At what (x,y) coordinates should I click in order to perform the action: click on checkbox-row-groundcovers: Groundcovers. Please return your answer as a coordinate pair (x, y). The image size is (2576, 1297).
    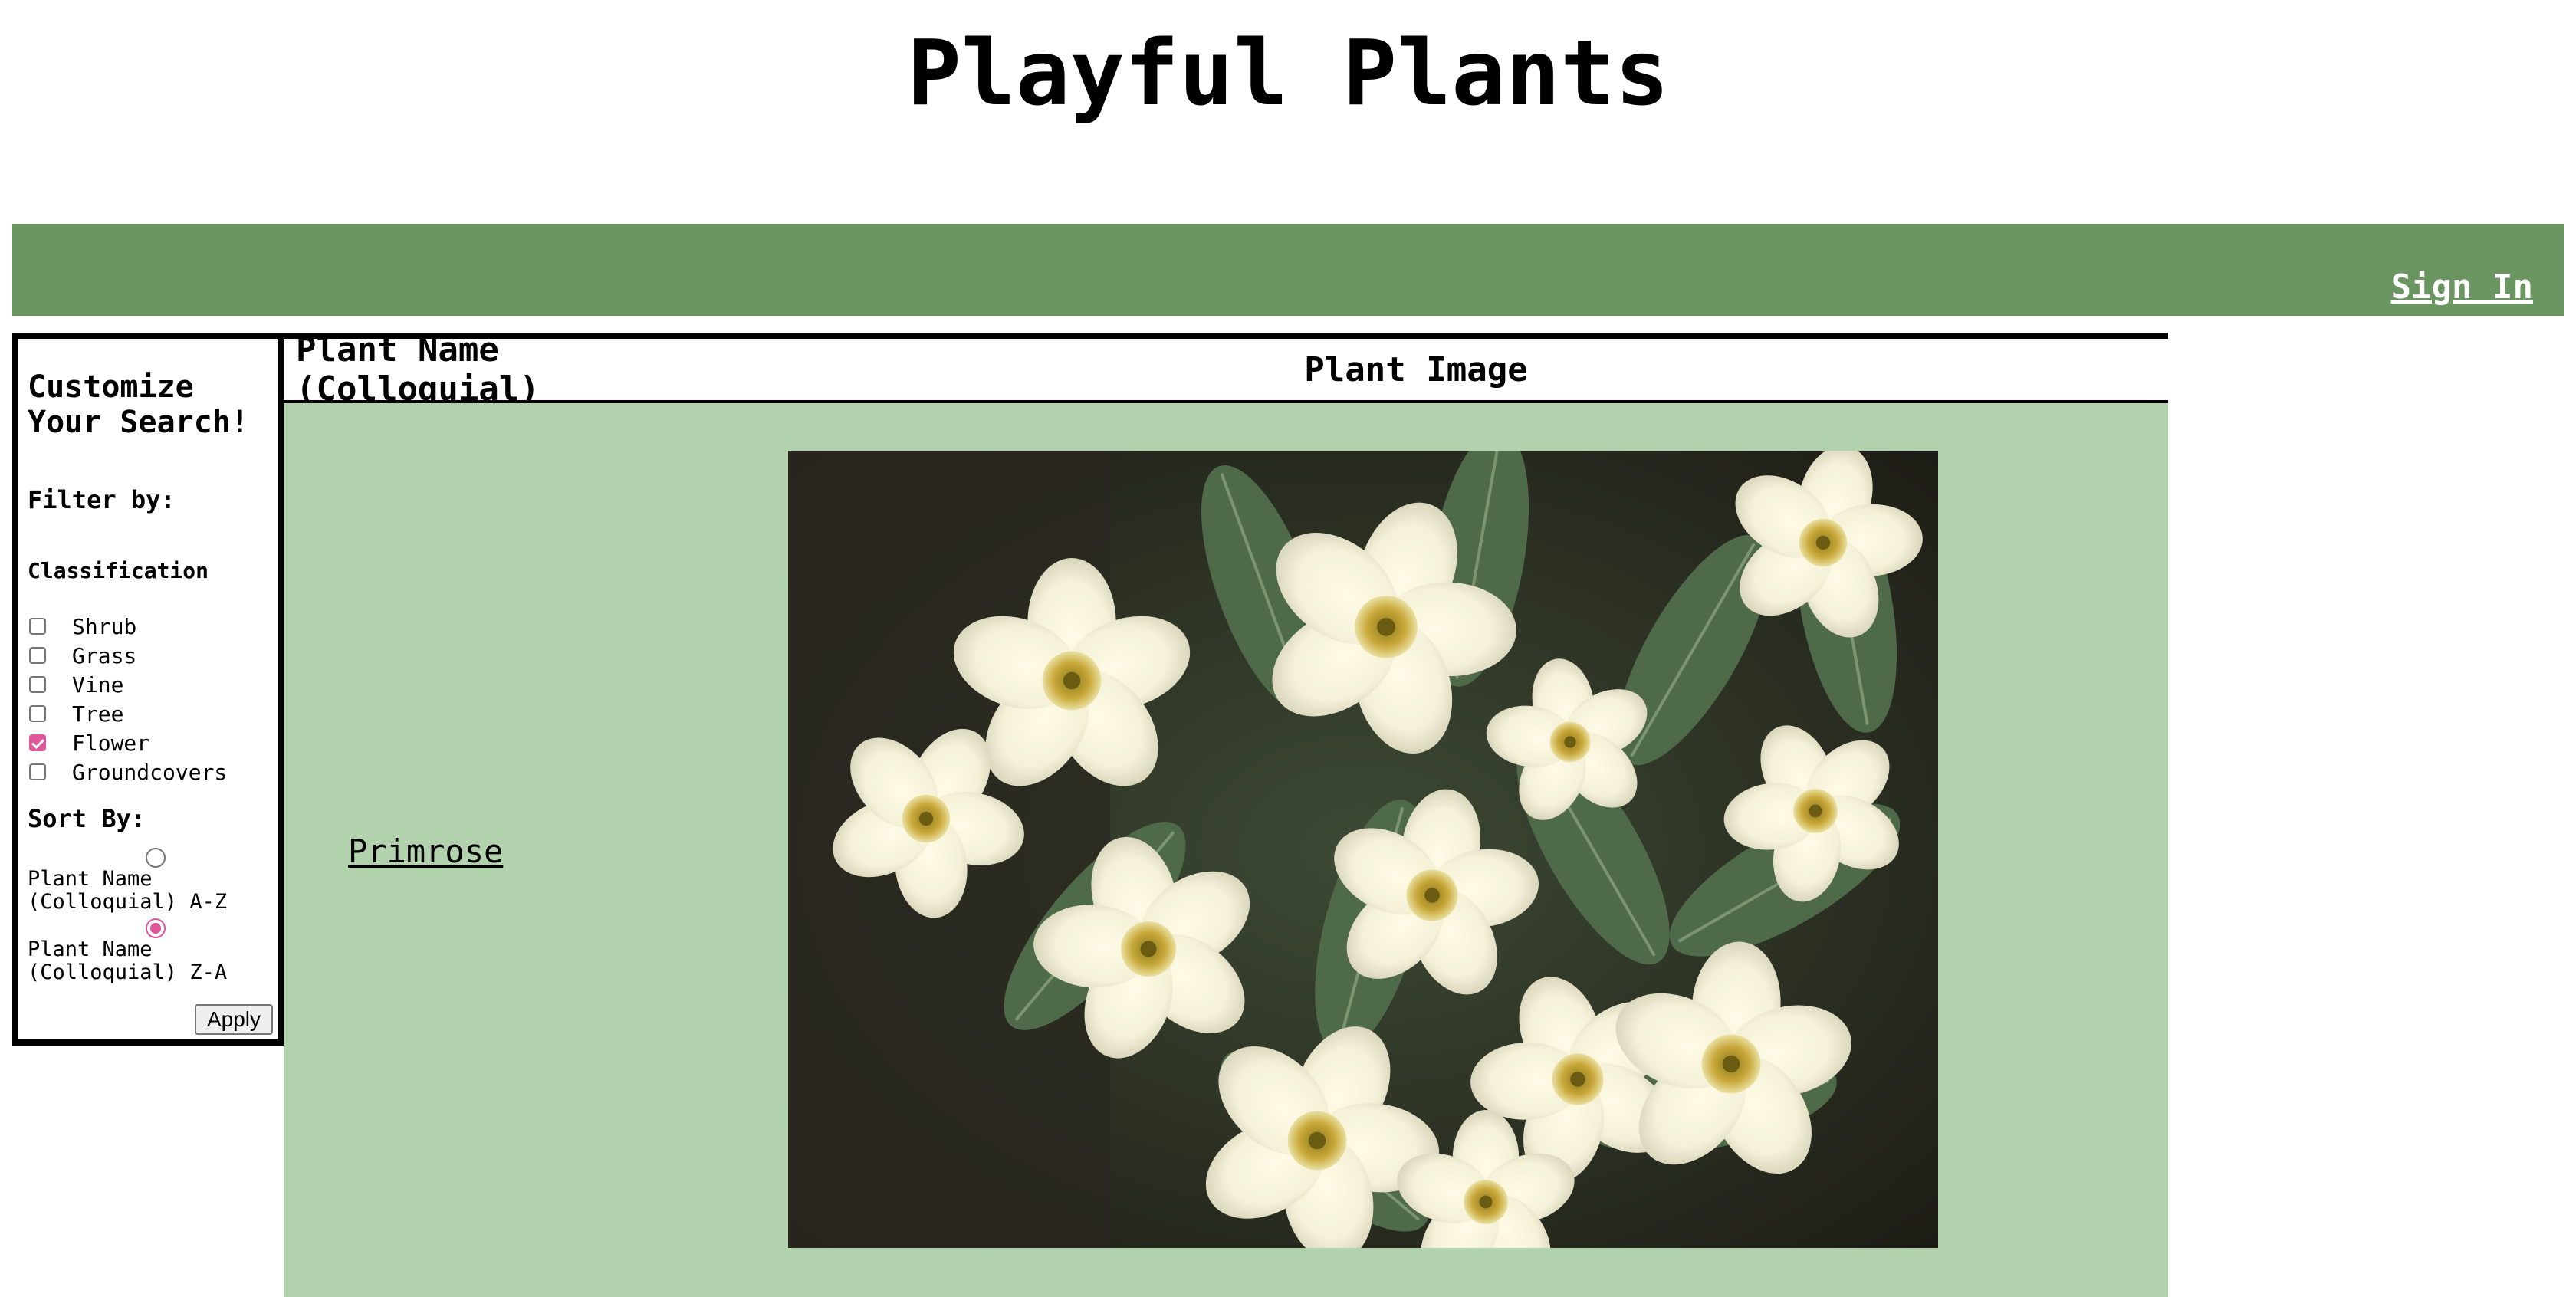
    Looking at the image, I should click on (153, 771).